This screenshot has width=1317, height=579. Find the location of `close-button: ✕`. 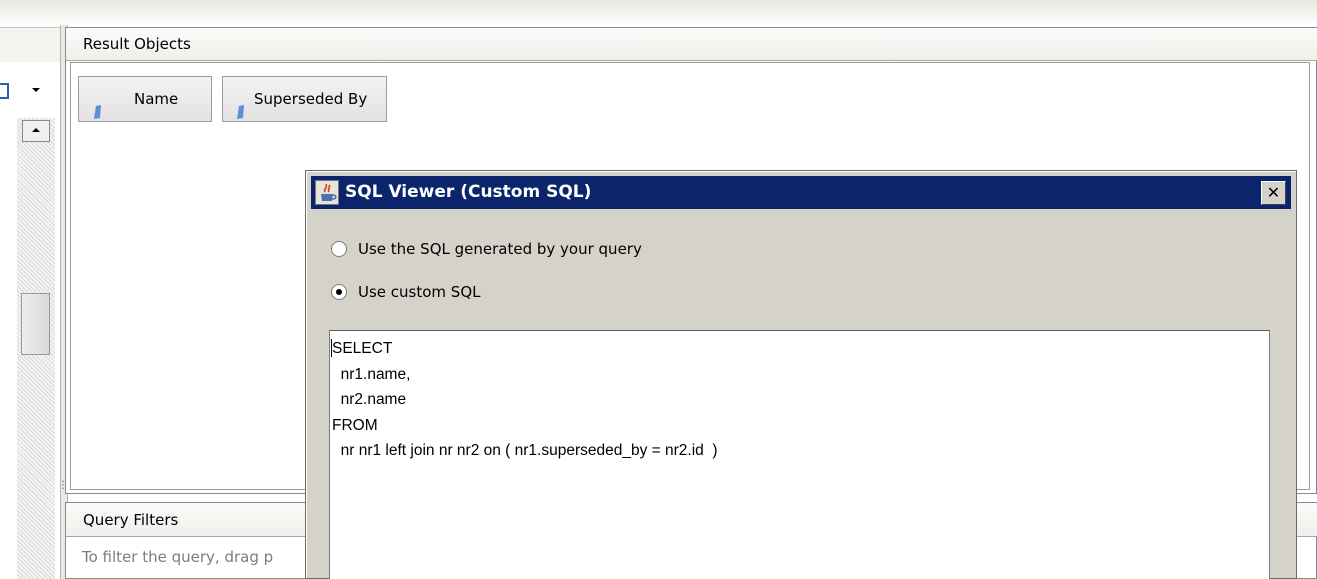

close-button: ✕ is located at coordinates (1273, 193).